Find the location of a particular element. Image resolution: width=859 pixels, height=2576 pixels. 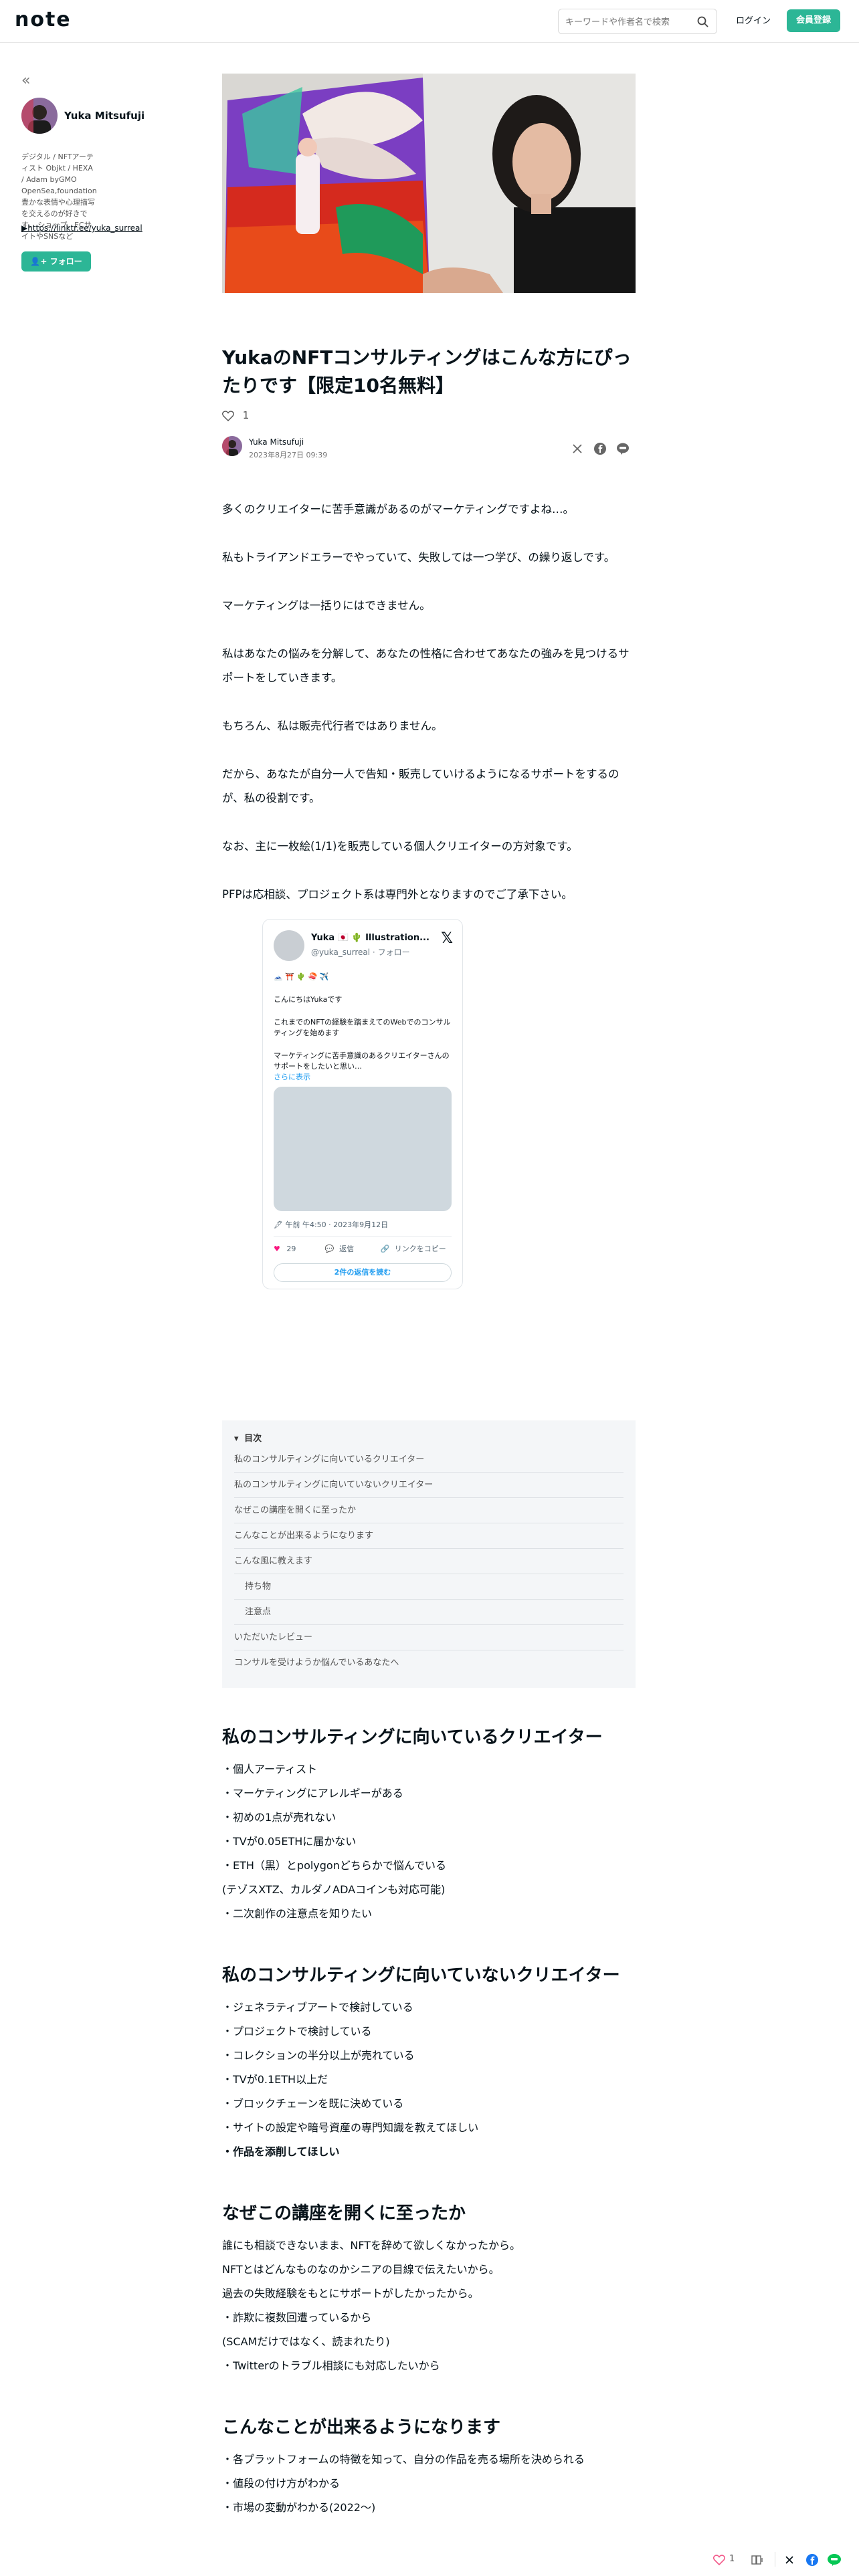

list-item: ・マーケティングにアレルギーがある is located at coordinates (312, 1793).